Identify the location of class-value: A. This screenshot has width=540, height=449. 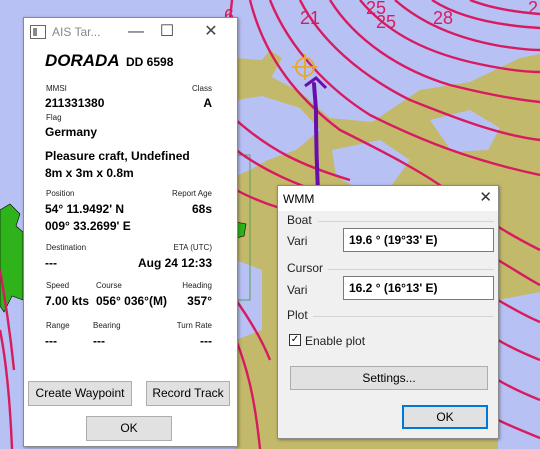
(207, 103).